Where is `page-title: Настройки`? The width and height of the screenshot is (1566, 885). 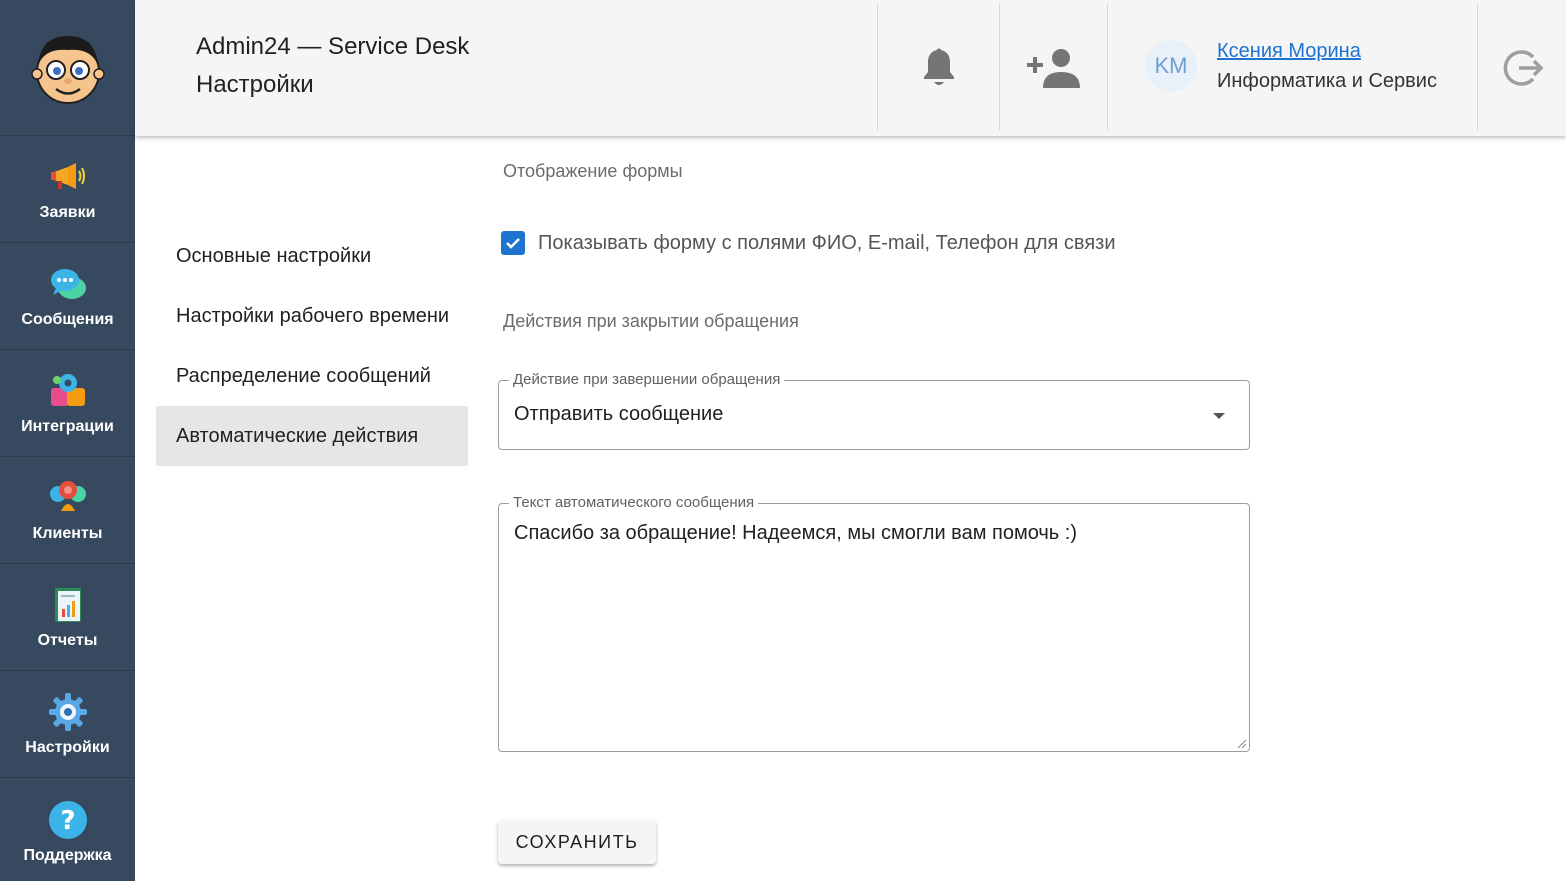 page-title: Настройки is located at coordinates (255, 84).